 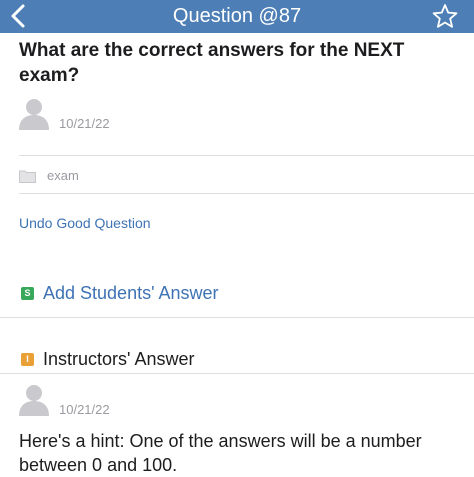 I want to click on question-date: 10/21/22, so click(x=84, y=123).